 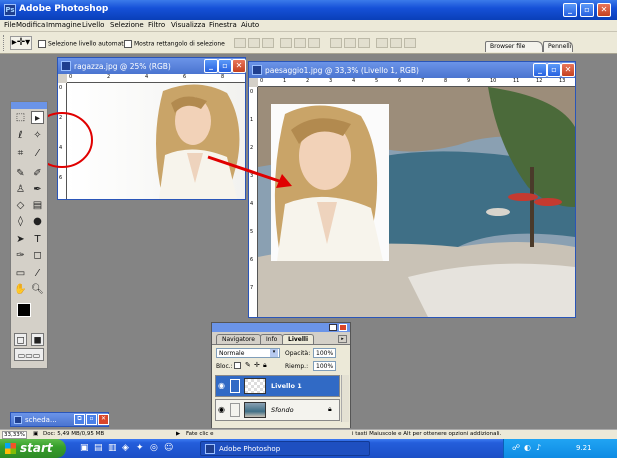 I want to click on lock-position-icon: ✛, so click(x=257, y=365).